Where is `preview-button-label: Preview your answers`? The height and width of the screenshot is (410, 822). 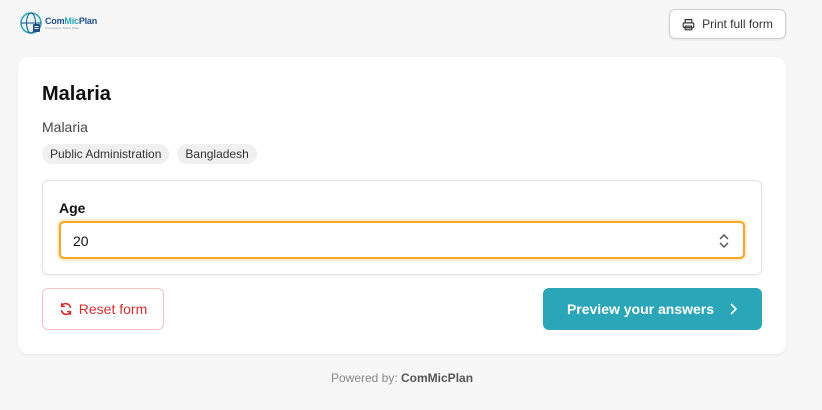
preview-button-label: Preview your answers is located at coordinates (640, 309).